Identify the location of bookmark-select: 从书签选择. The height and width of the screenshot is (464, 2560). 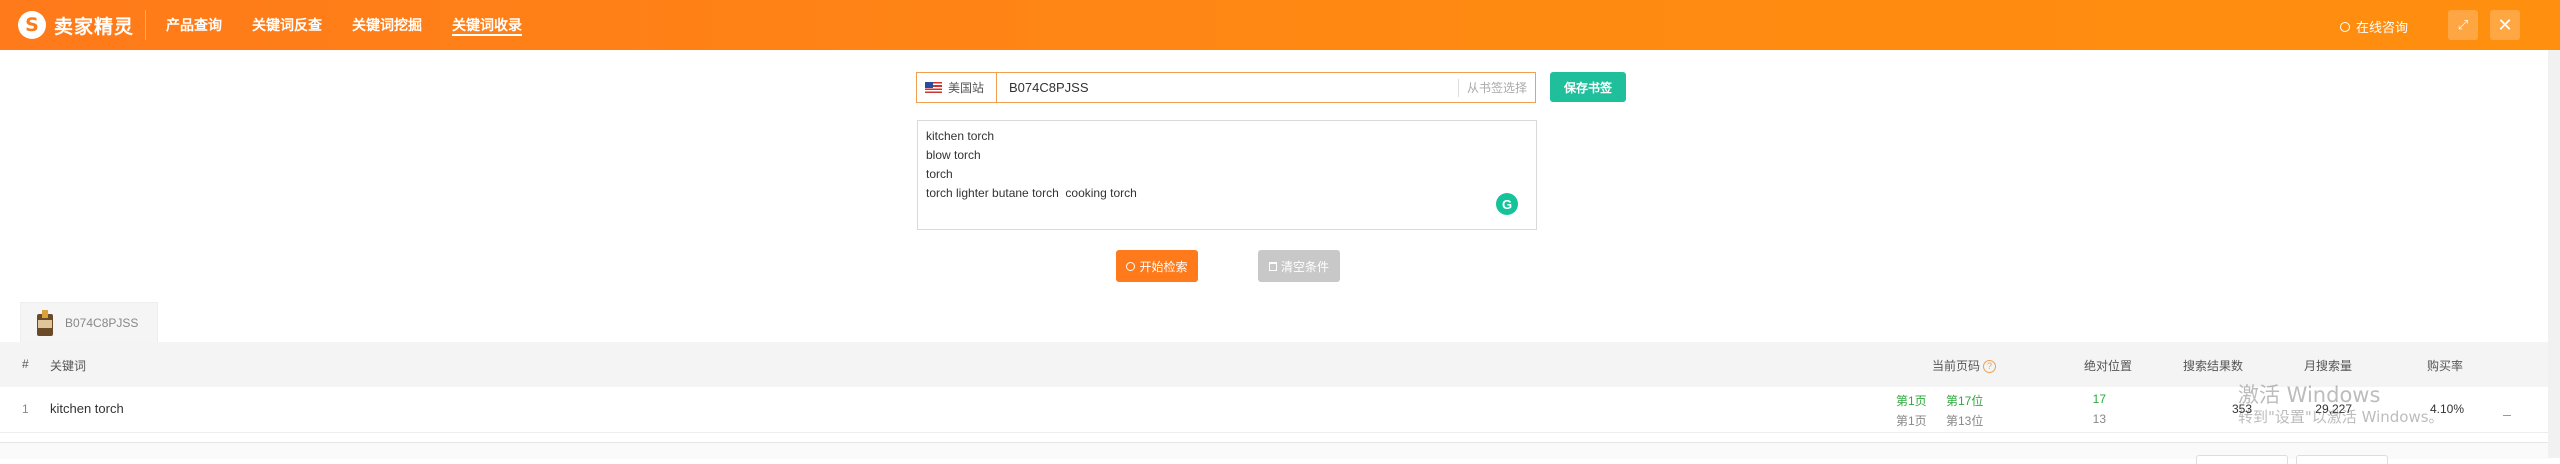
(1496, 87).